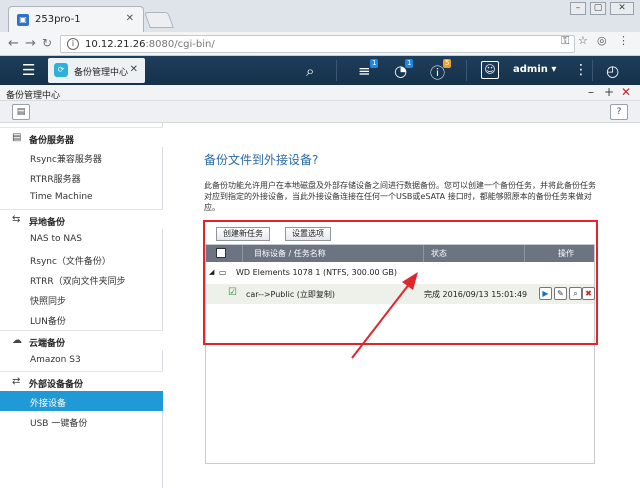  What do you see at coordinates (578, 8) in the screenshot?
I see `minimize-icon: –` at bounding box center [578, 8].